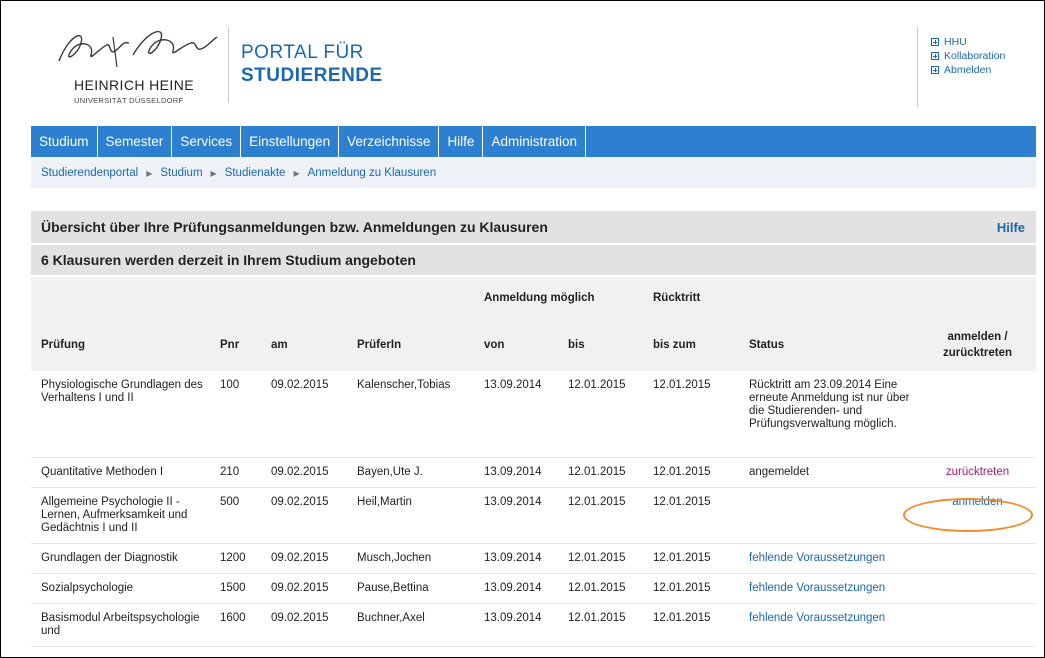  I want to click on nav-item-semester: Semester, so click(135, 141).